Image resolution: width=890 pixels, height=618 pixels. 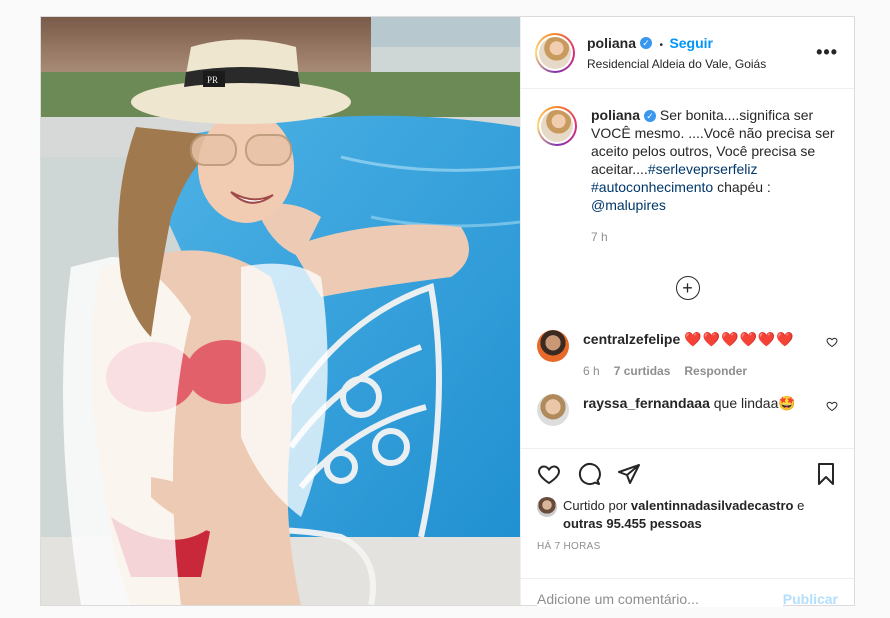 What do you see at coordinates (549, 474) in the screenshot?
I see `like-heart-icon` at bounding box center [549, 474].